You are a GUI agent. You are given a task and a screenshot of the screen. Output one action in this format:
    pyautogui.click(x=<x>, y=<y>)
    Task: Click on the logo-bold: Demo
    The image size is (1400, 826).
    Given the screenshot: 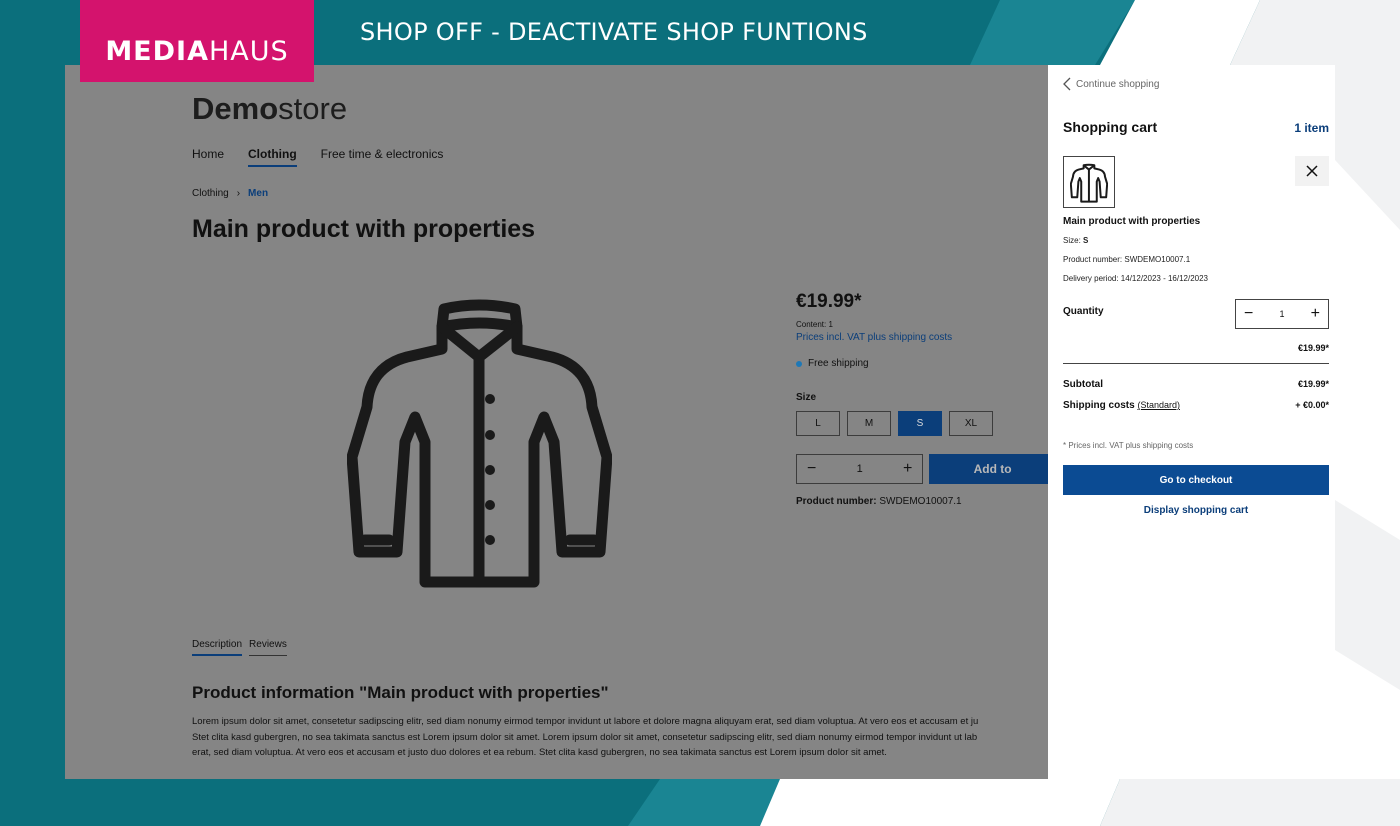 What is the action you would take?
    pyautogui.click(x=235, y=108)
    